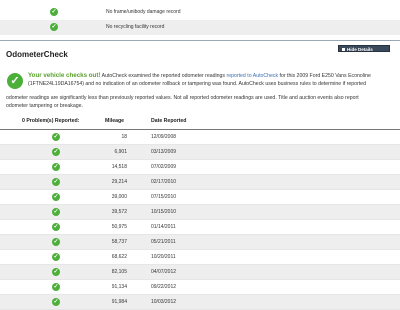 The image size is (400, 310). Describe the element at coordinates (200, 137) in the screenshot. I see `table-row: ✓ 18 12/09/2008` at that location.